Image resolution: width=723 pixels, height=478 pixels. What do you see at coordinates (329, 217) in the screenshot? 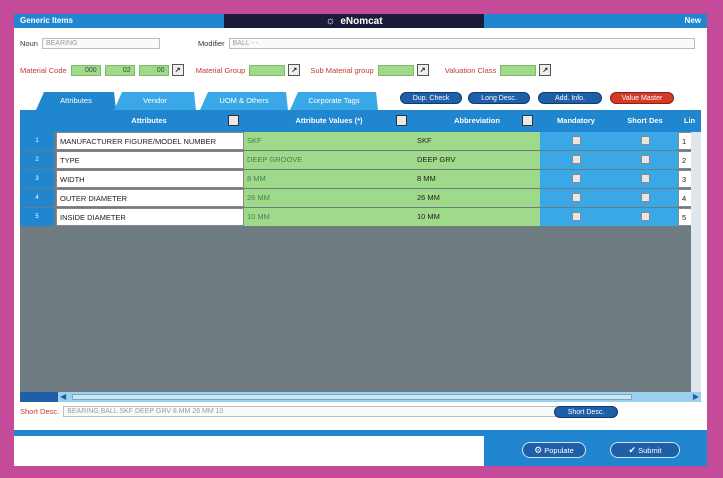
I see `attribute-value-cell: 10 MM` at bounding box center [329, 217].